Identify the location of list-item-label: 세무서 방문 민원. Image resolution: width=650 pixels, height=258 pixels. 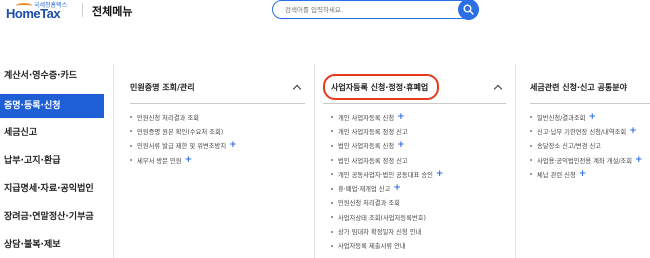
(159, 161).